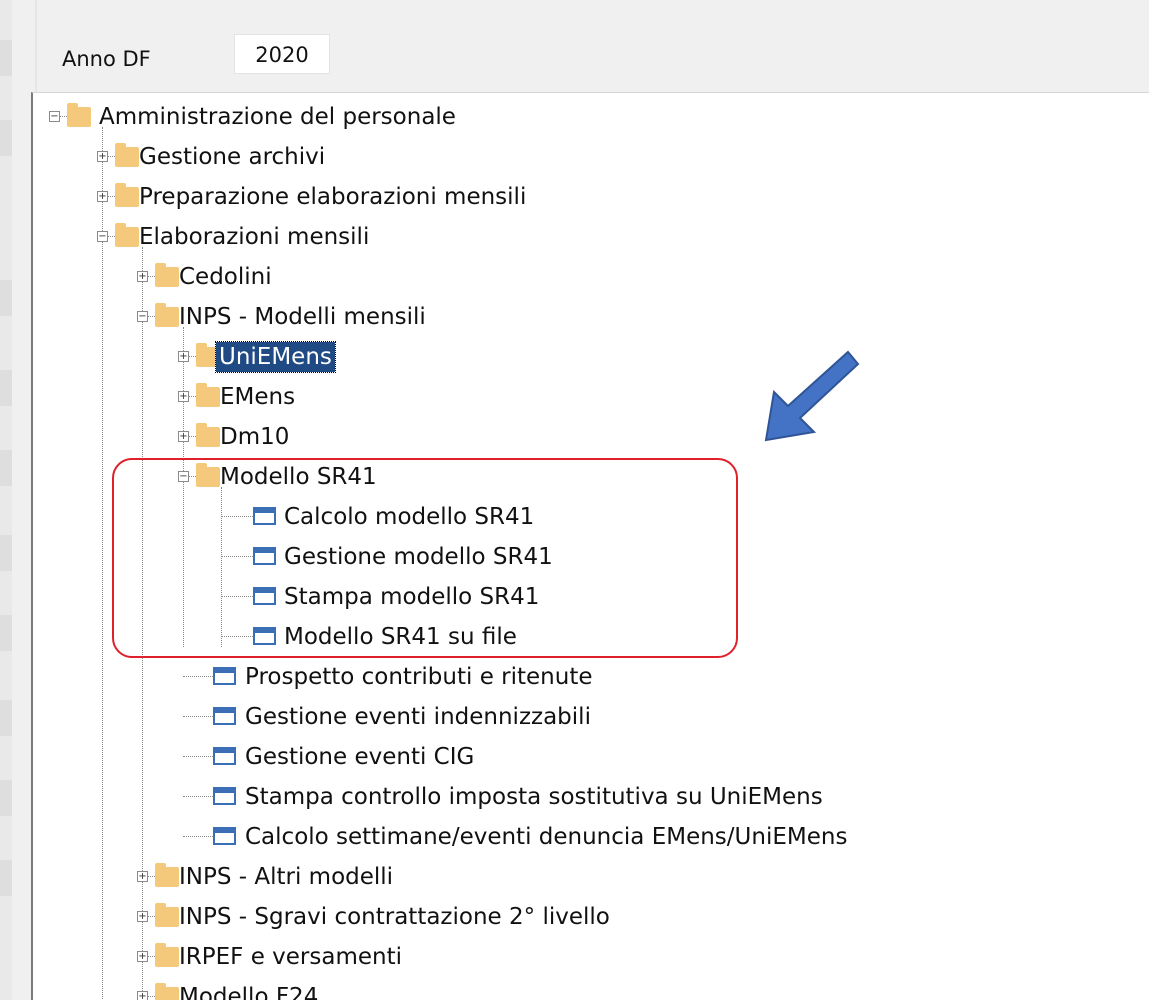  What do you see at coordinates (291, 957) in the screenshot?
I see `tree-node-label: IRPEF e versamenti` at bounding box center [291, 957].